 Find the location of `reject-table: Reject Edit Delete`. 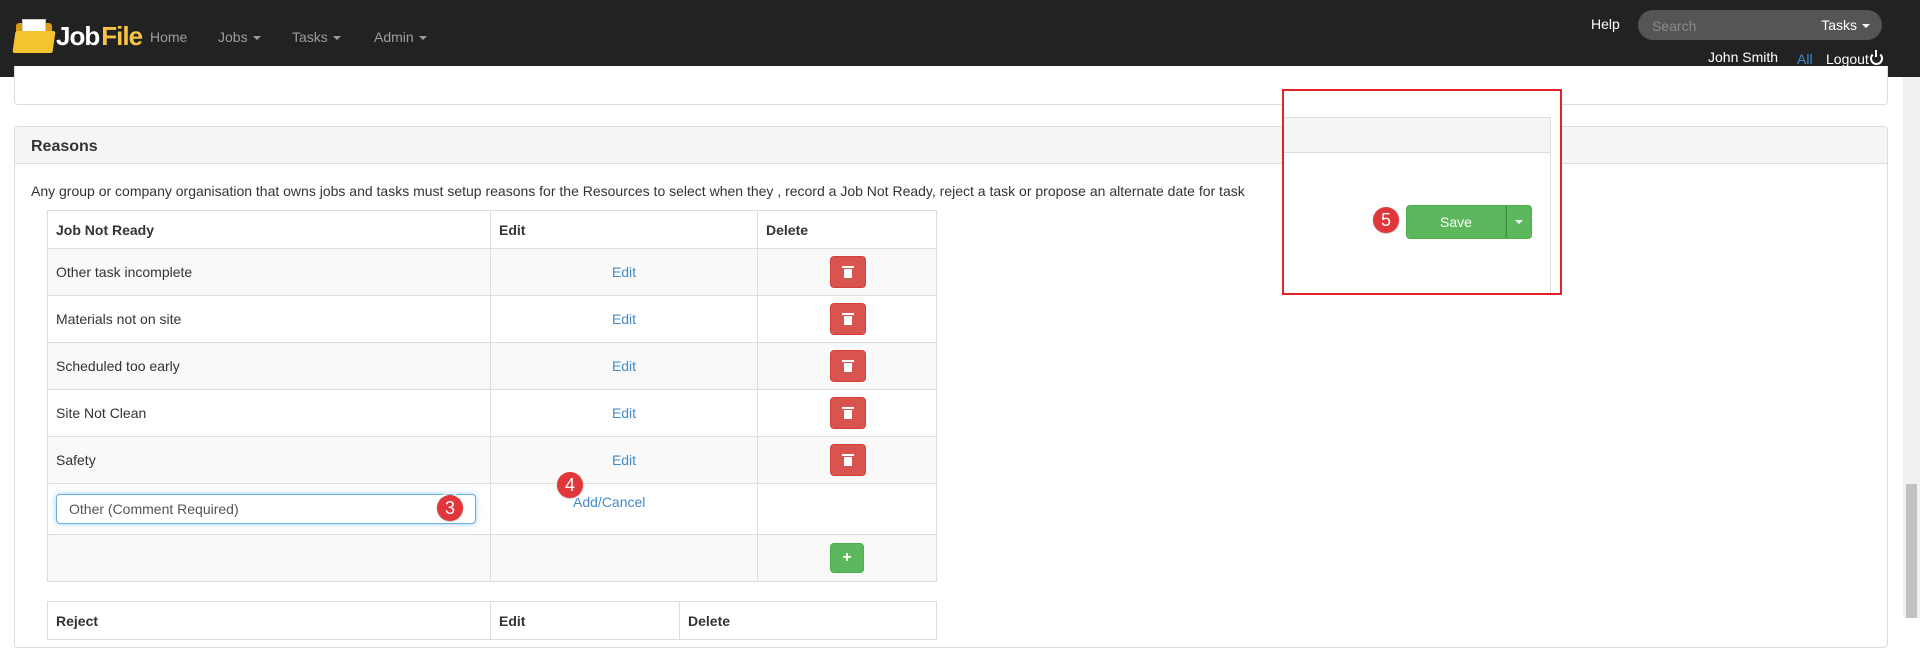

reject-table: Reject Edit Delete is located at coordinates (492, 620).